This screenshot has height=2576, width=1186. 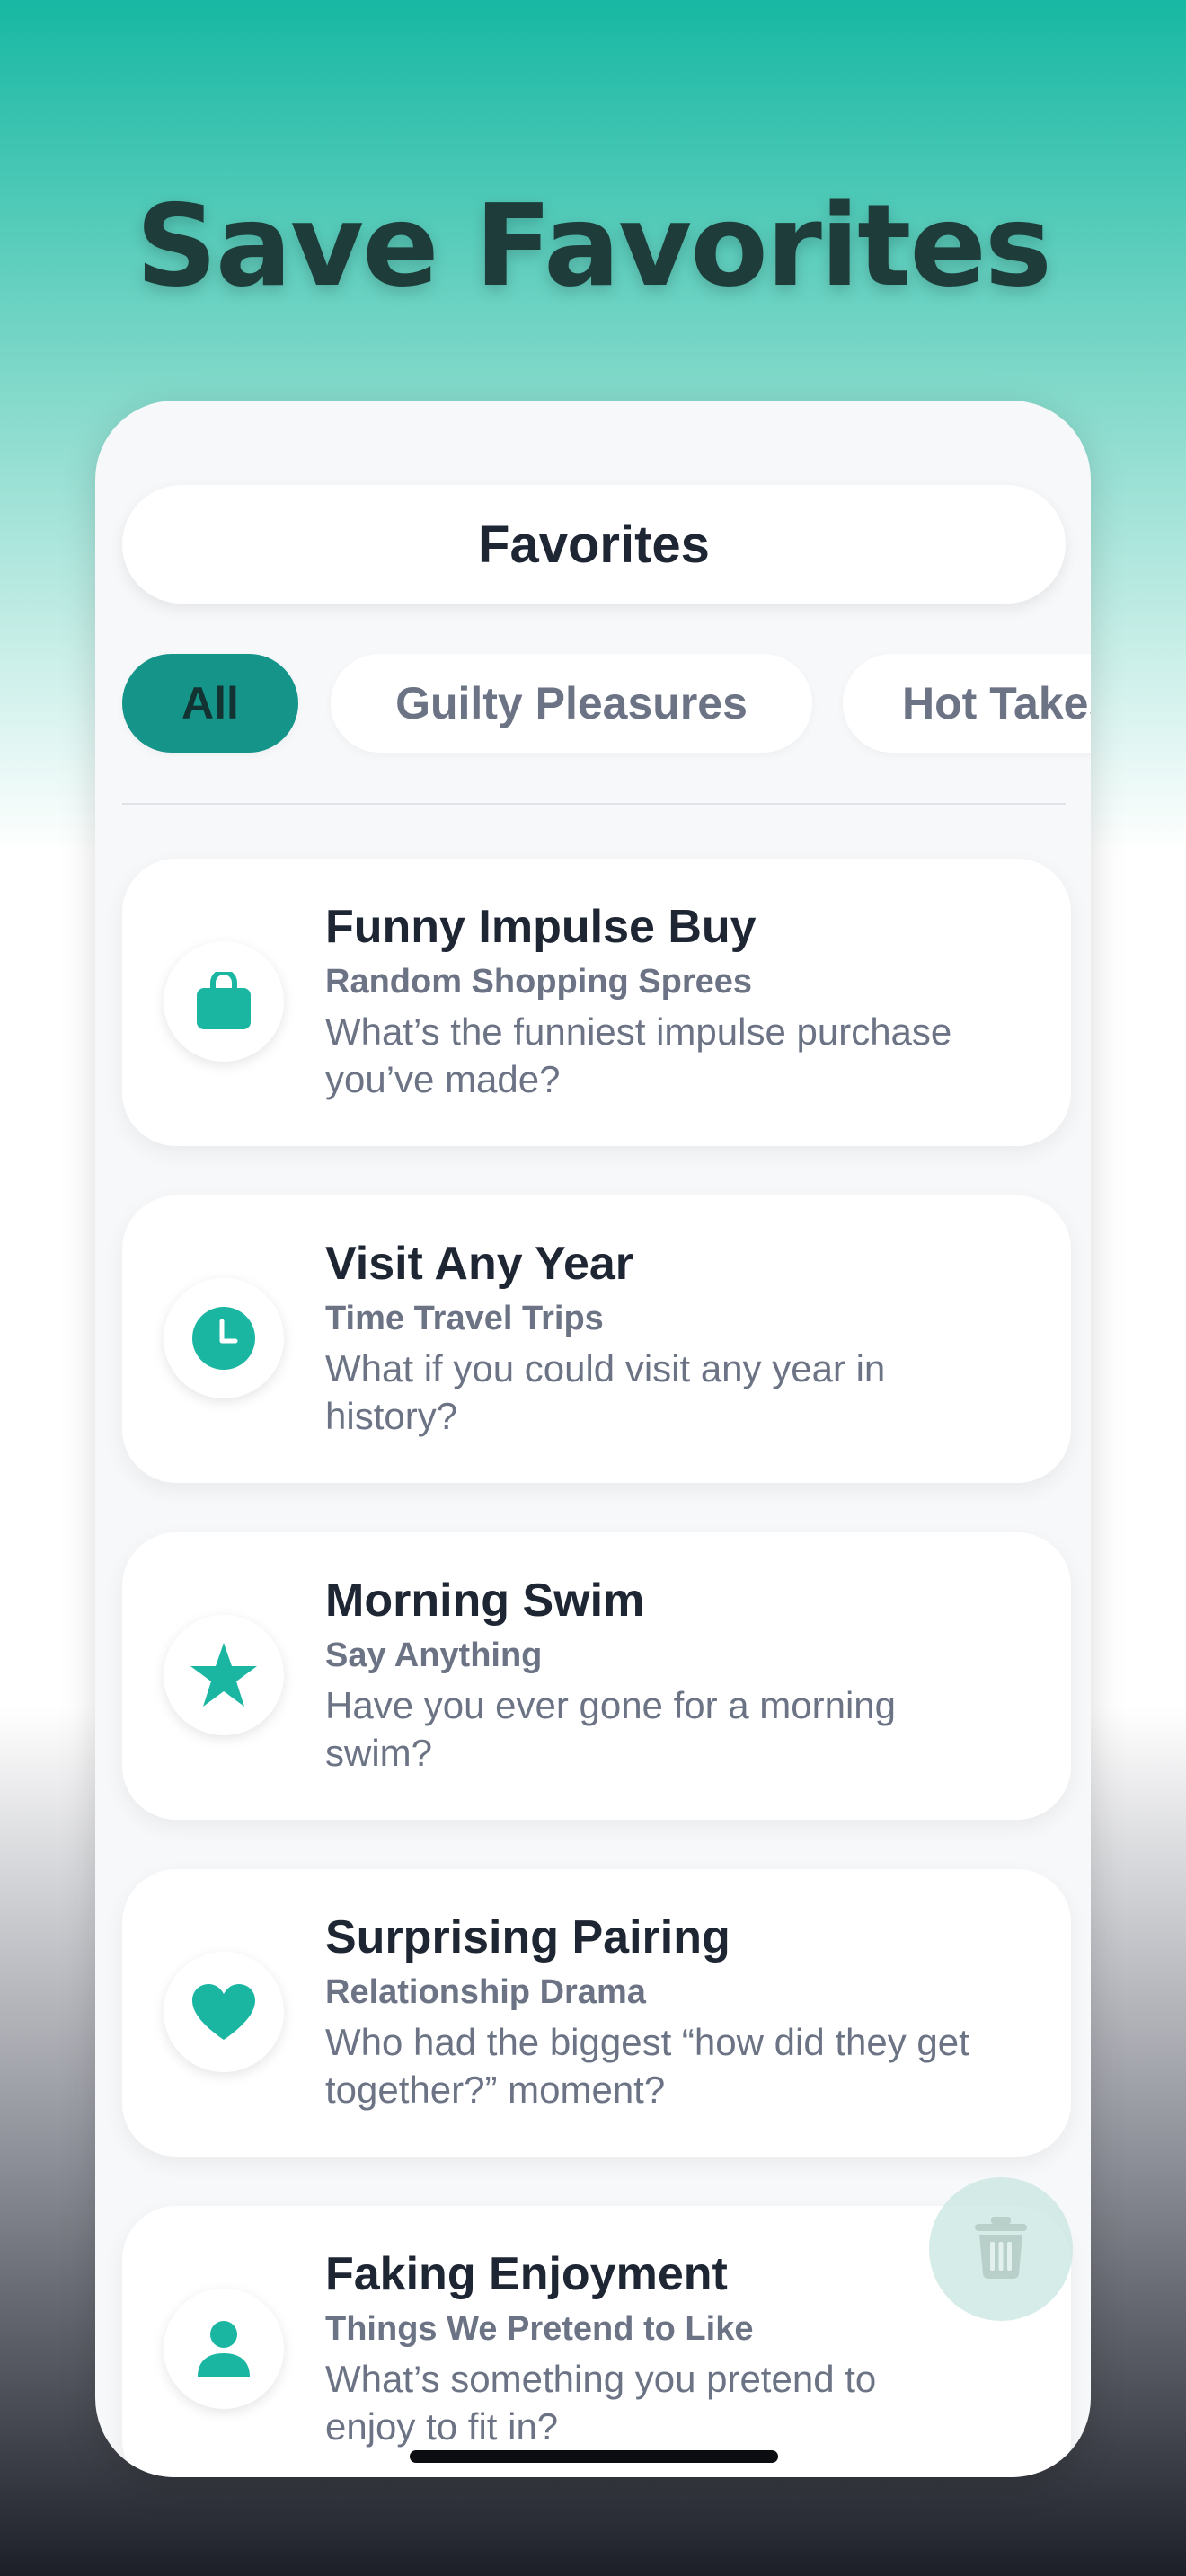 What do you see at coordinates (224, 2012) in the screenshot?
I see `heart-icon` at bounding box center [224, 2012].